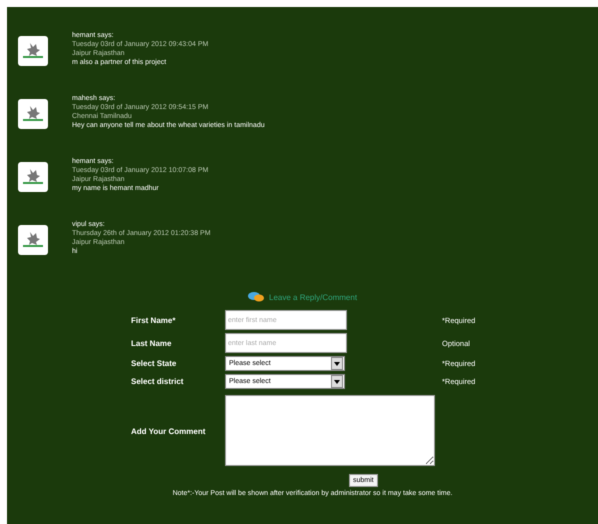  I want to click on field-label: First Name*, so click(153, 320).